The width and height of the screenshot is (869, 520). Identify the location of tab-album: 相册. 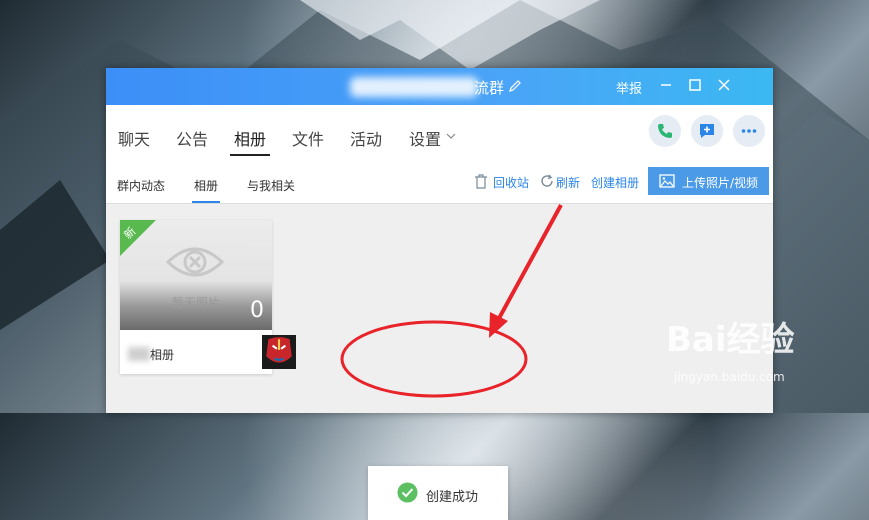
(250, 138).